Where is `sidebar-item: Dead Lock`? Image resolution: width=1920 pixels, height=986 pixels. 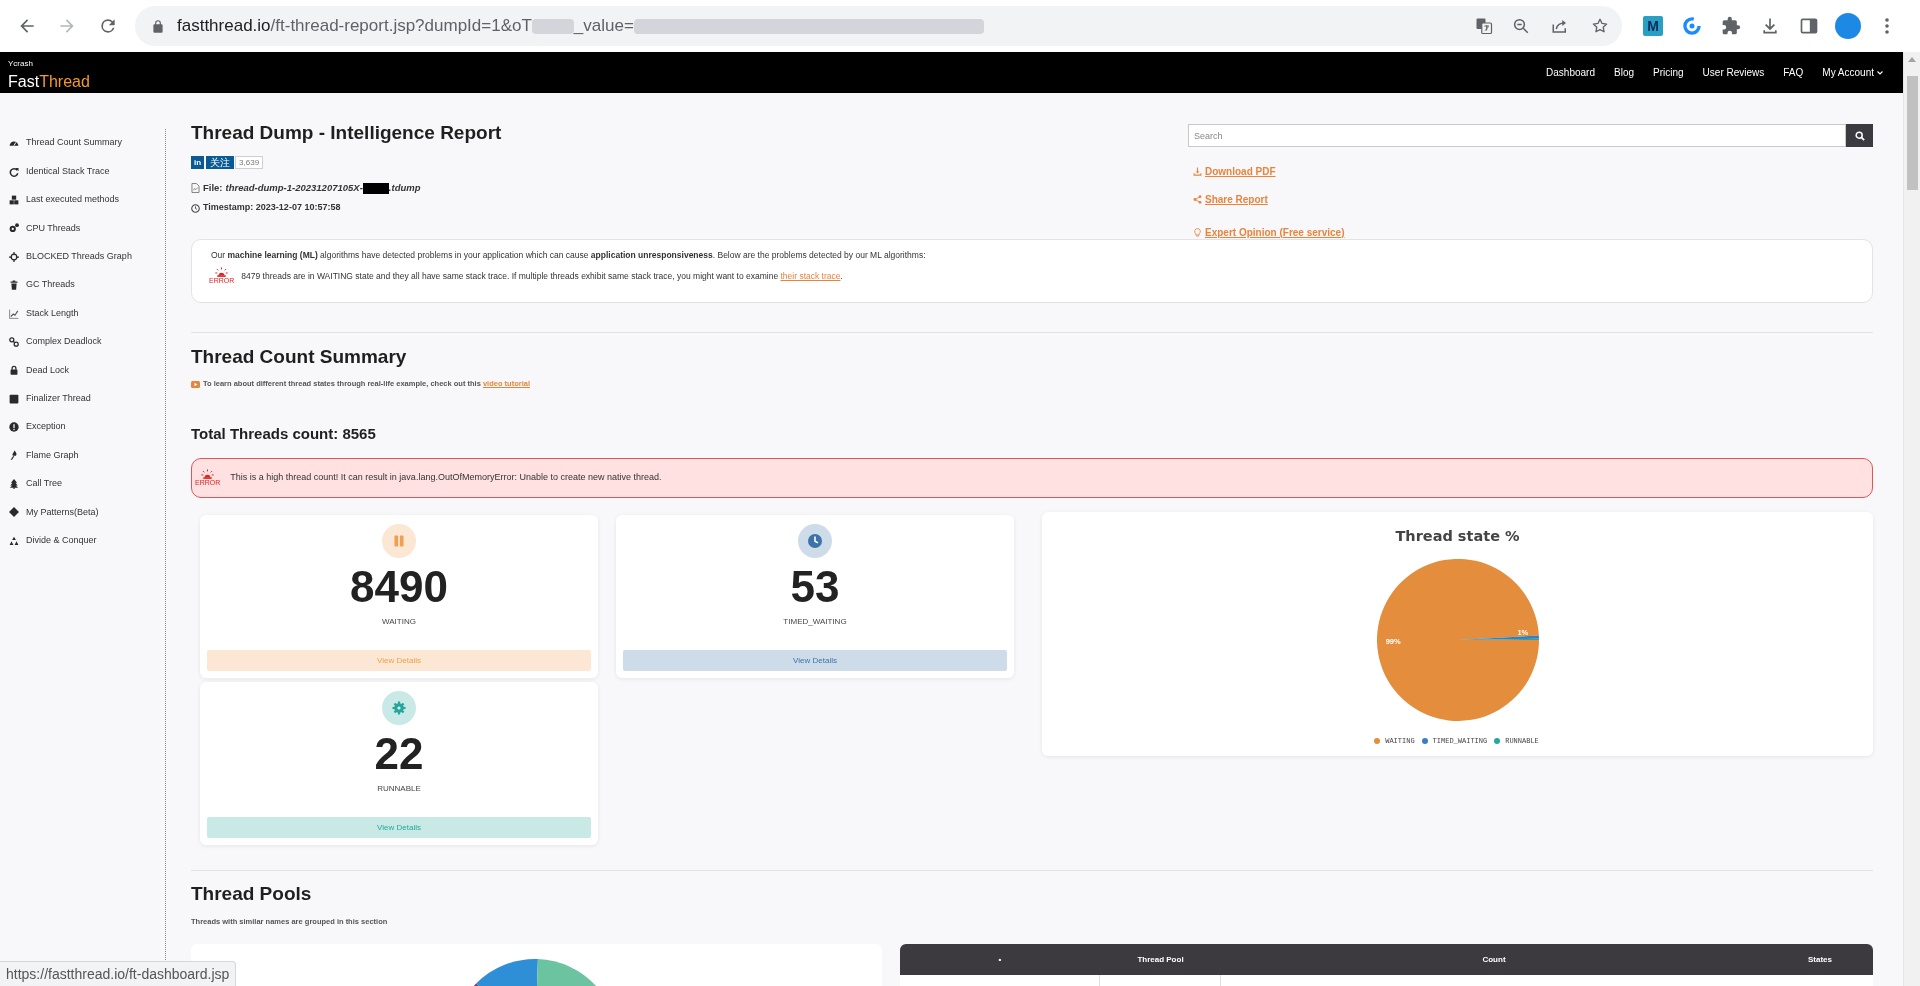
sidebar-item: Dead Lock is located at coordinates (82, 370).